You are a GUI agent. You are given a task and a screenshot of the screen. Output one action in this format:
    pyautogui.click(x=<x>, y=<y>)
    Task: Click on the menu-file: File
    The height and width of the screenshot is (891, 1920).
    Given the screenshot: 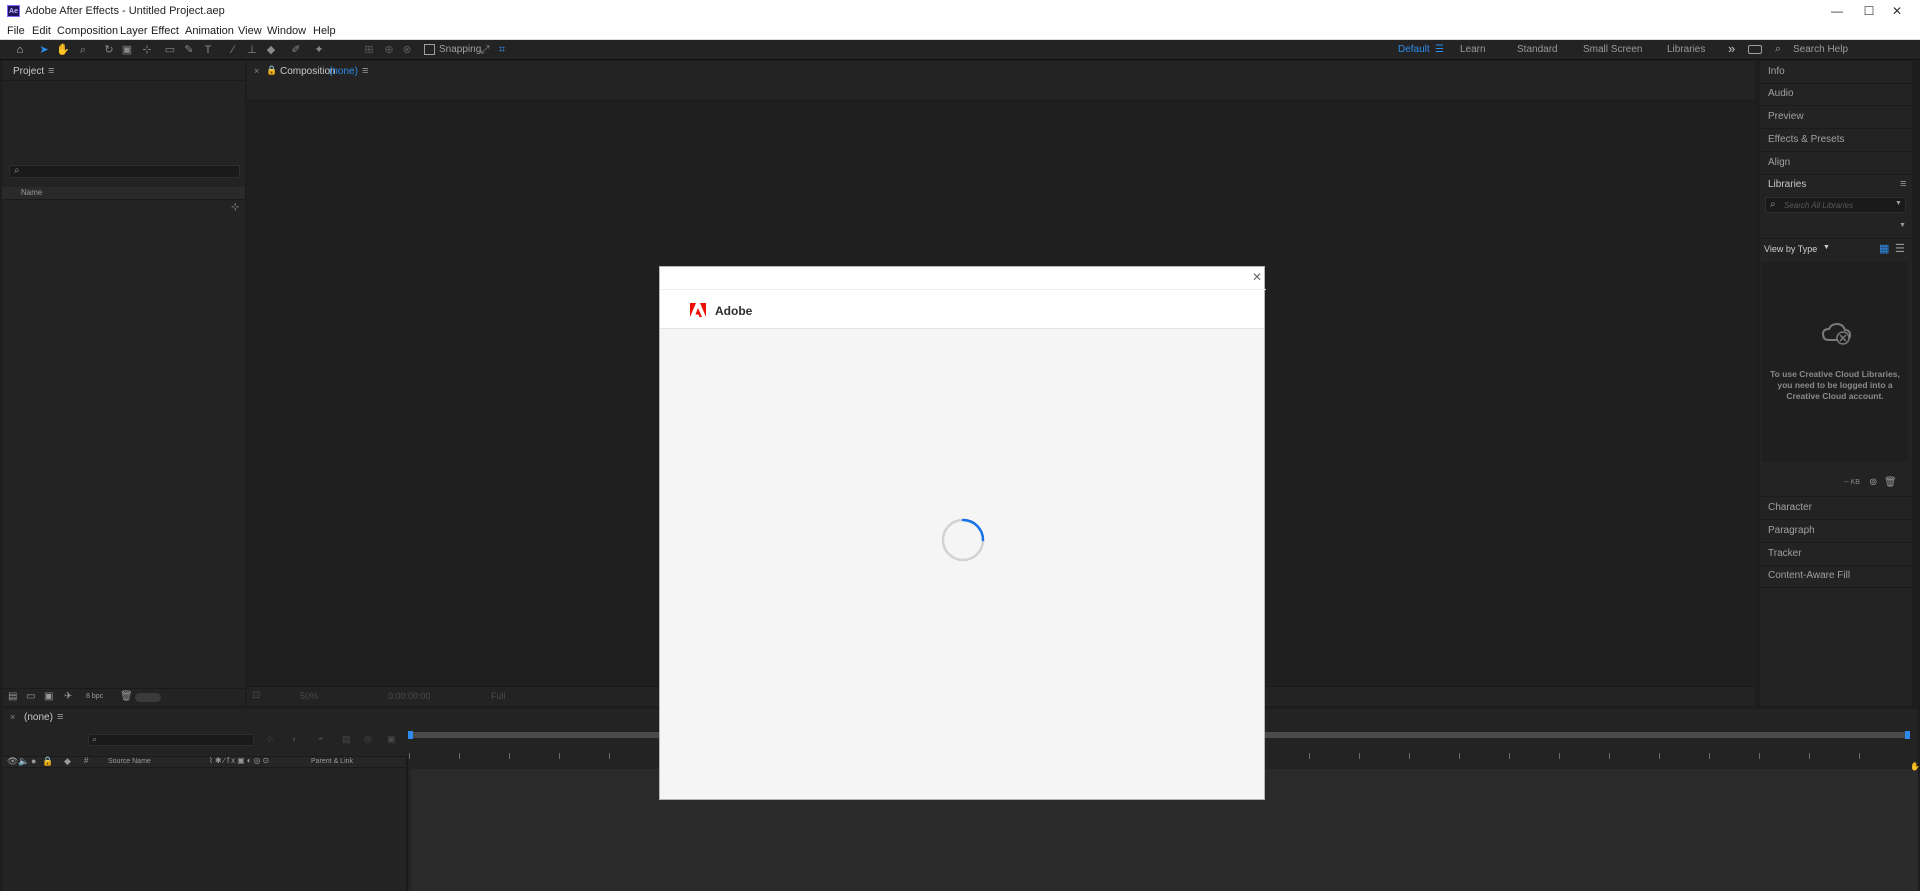 What is the action you would take?
    pyautogui.click(x=16, y=31)
    